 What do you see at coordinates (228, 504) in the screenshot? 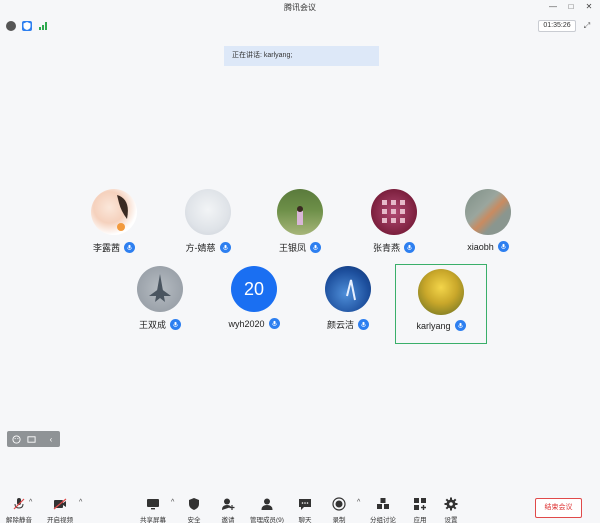
I see `invite-icon` at bounding box center [228, 504].